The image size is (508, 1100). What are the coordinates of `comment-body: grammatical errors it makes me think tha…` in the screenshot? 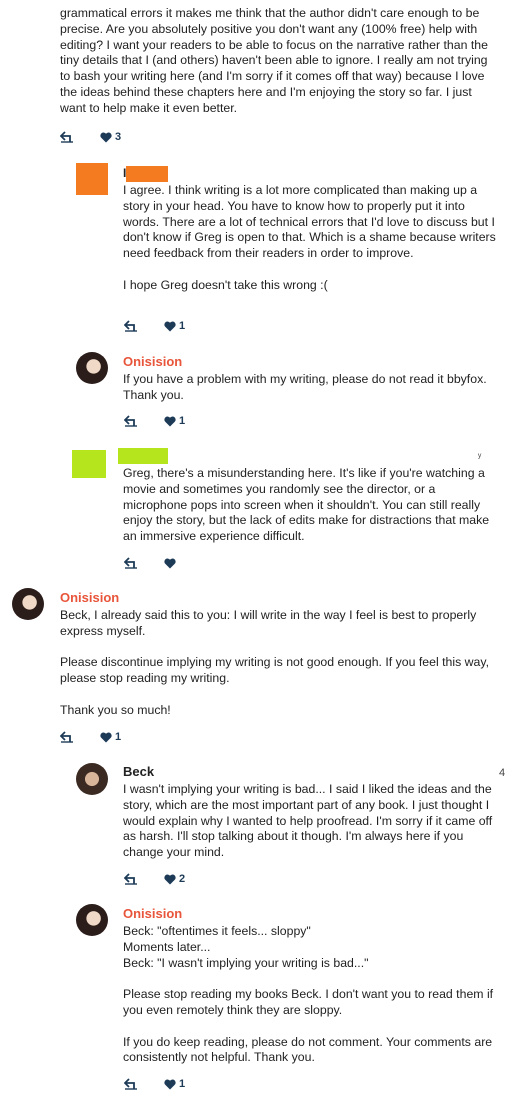 It's located at (280, 61).